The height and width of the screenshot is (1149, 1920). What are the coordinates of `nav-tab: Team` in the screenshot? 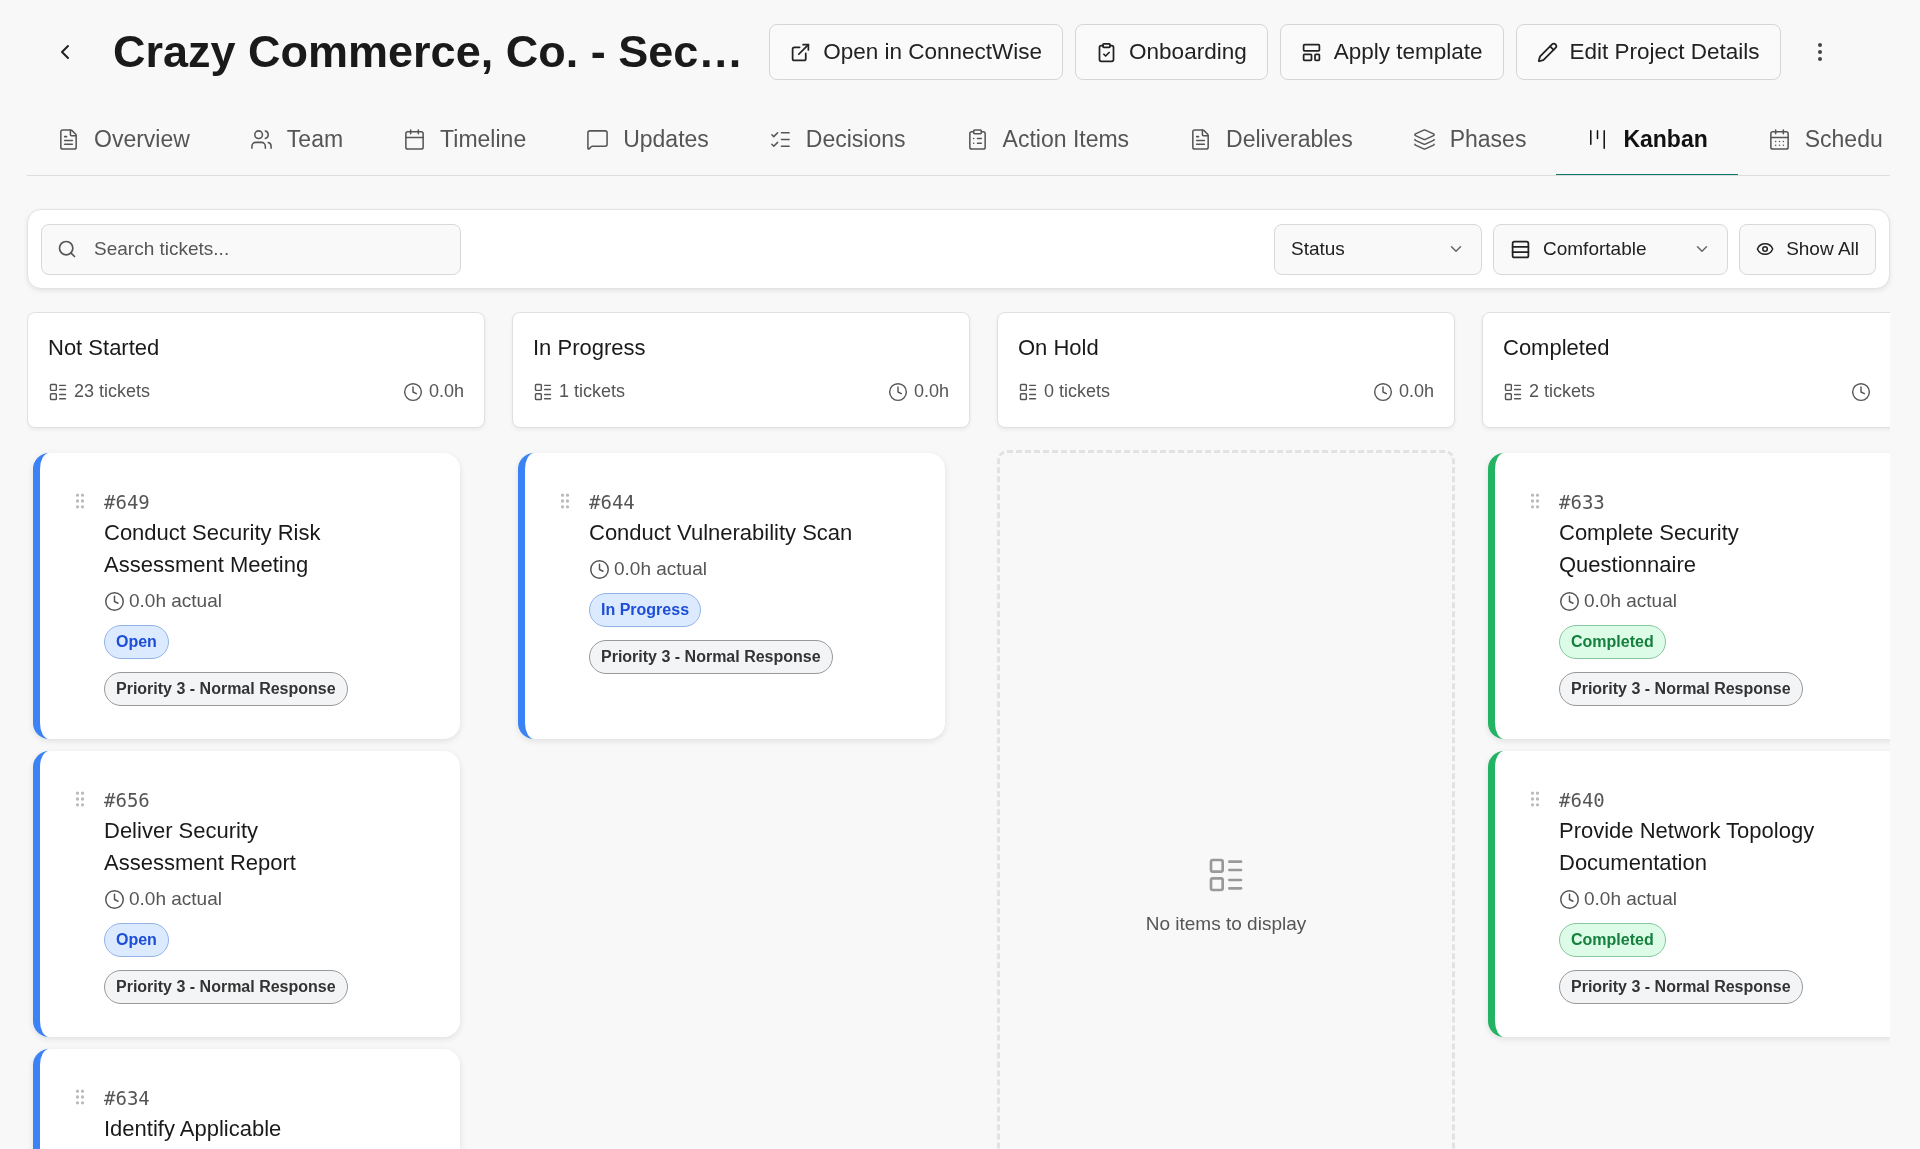 It's located at (296, 139).